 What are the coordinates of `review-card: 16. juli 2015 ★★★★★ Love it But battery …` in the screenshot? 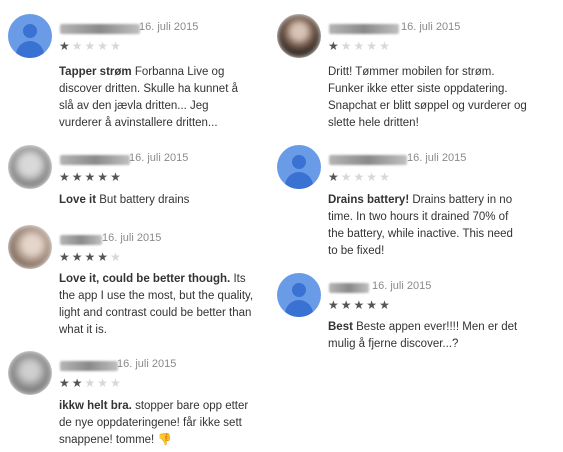 It's located at (128, 180).